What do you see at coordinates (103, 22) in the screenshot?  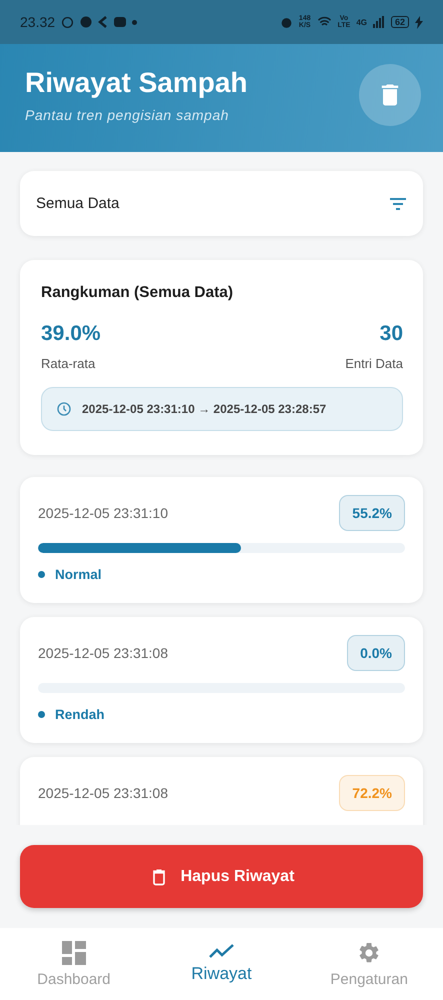 I see `chevron-icon` at bounding box center [103, 22].